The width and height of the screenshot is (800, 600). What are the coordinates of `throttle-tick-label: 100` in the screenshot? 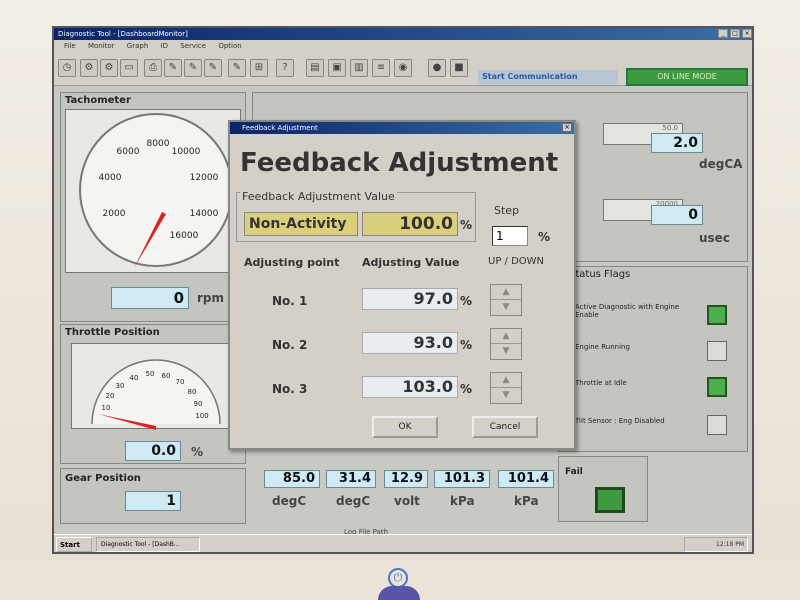 It's located at (201, 416).